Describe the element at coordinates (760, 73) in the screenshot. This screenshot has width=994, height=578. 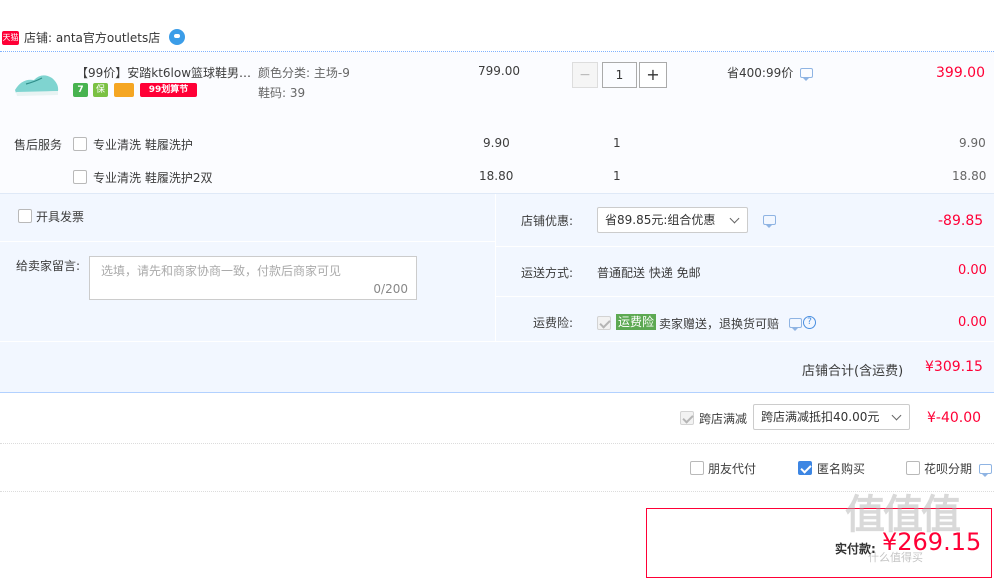
I see `item-discount: 省400:99价` at that location.